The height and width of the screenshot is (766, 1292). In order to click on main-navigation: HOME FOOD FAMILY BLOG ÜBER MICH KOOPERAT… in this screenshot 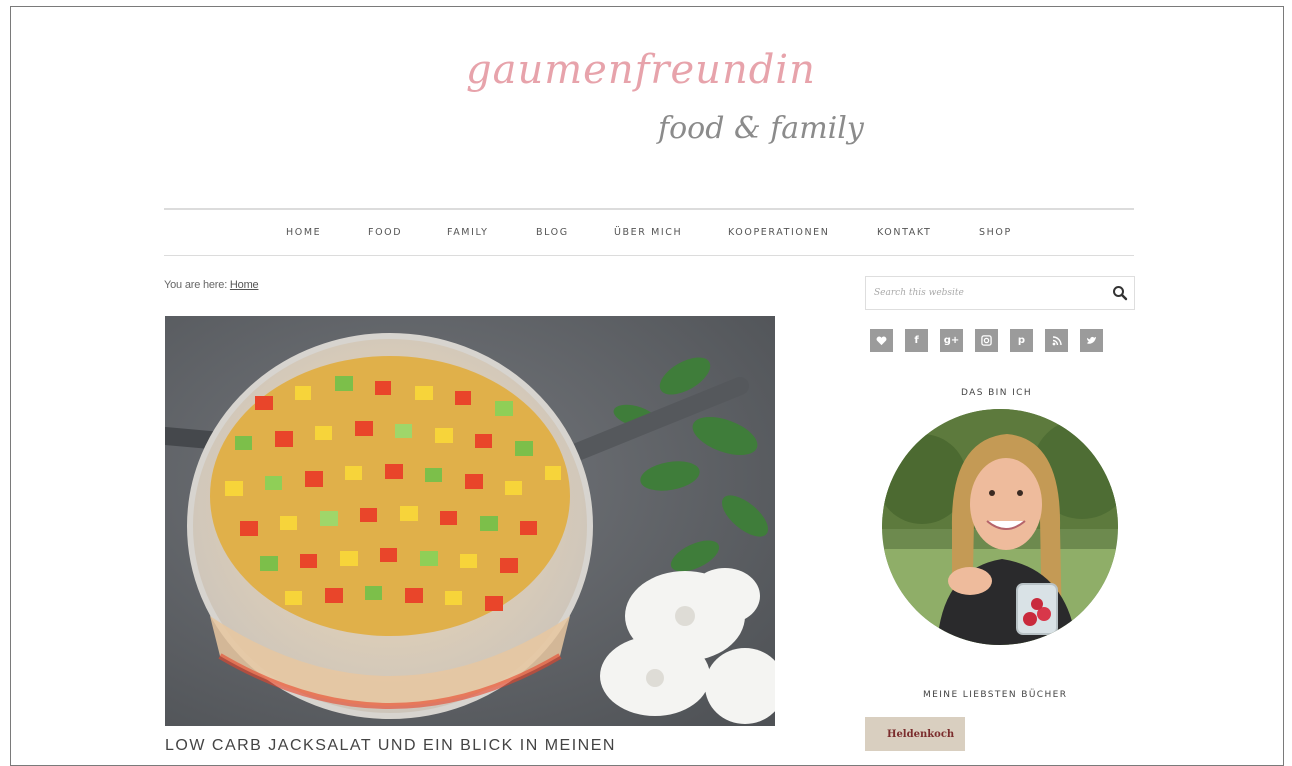, I will do `click(649, 232)`.